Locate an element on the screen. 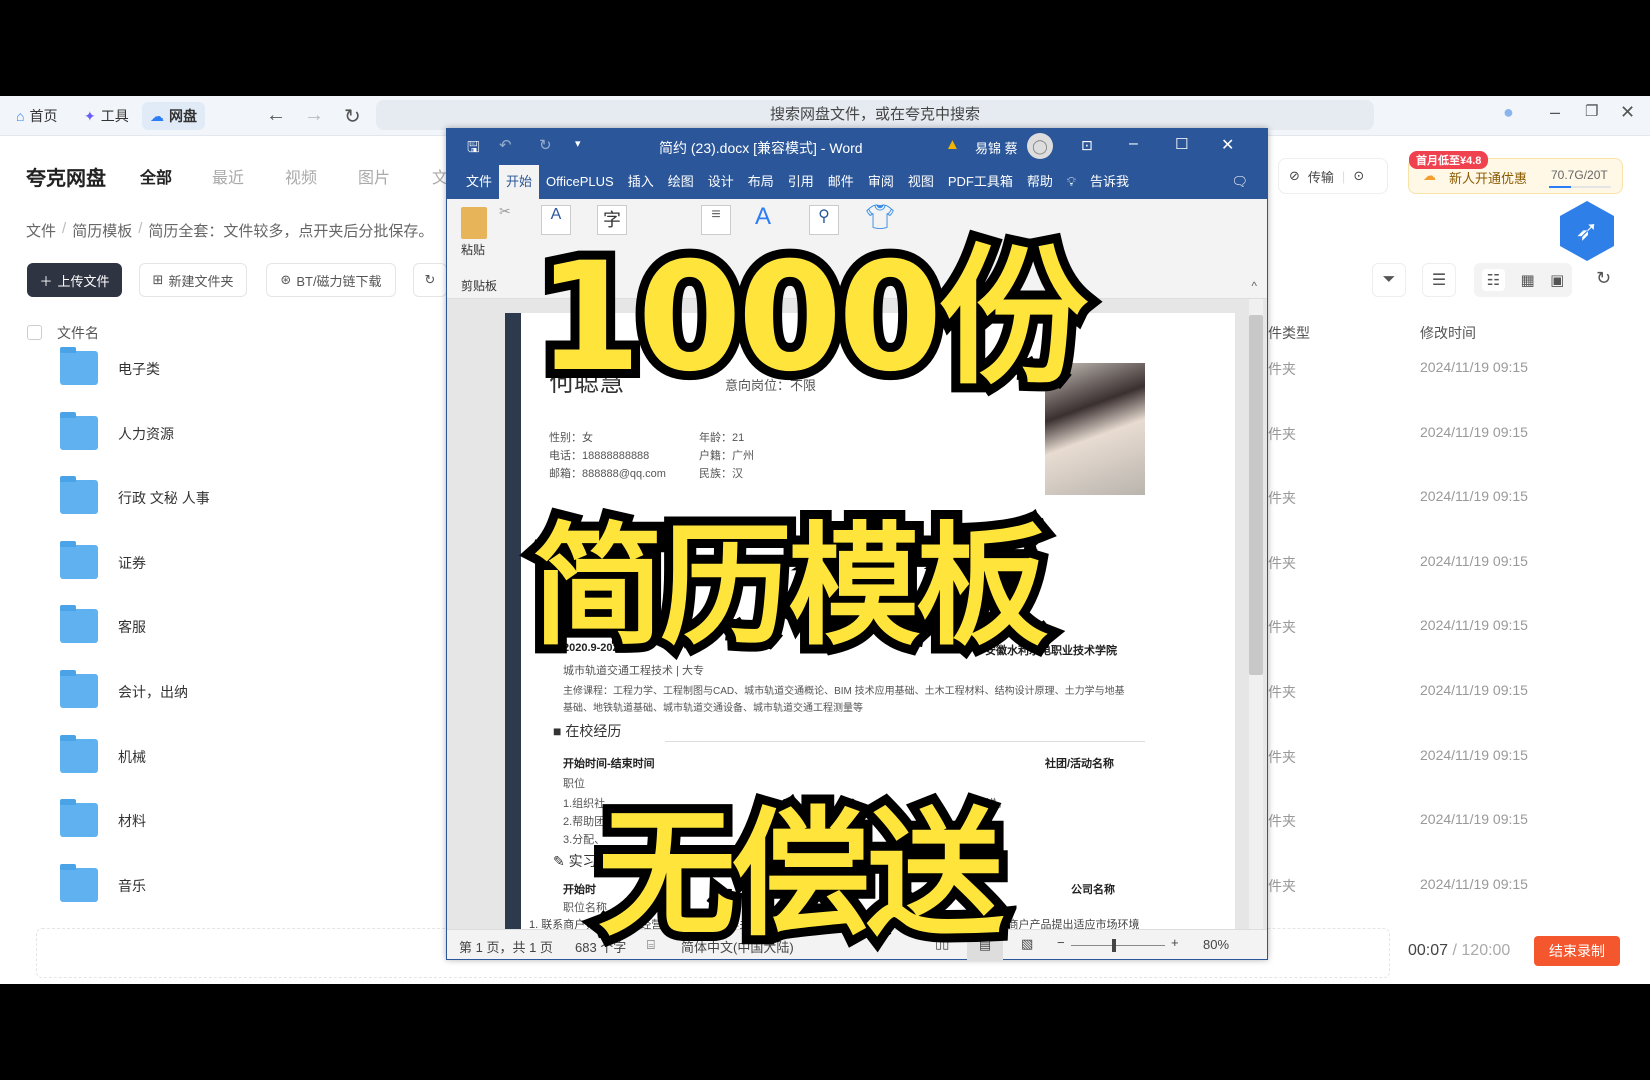  menu-tell-me: 告诉我 is located at coordinates (1109, 182).